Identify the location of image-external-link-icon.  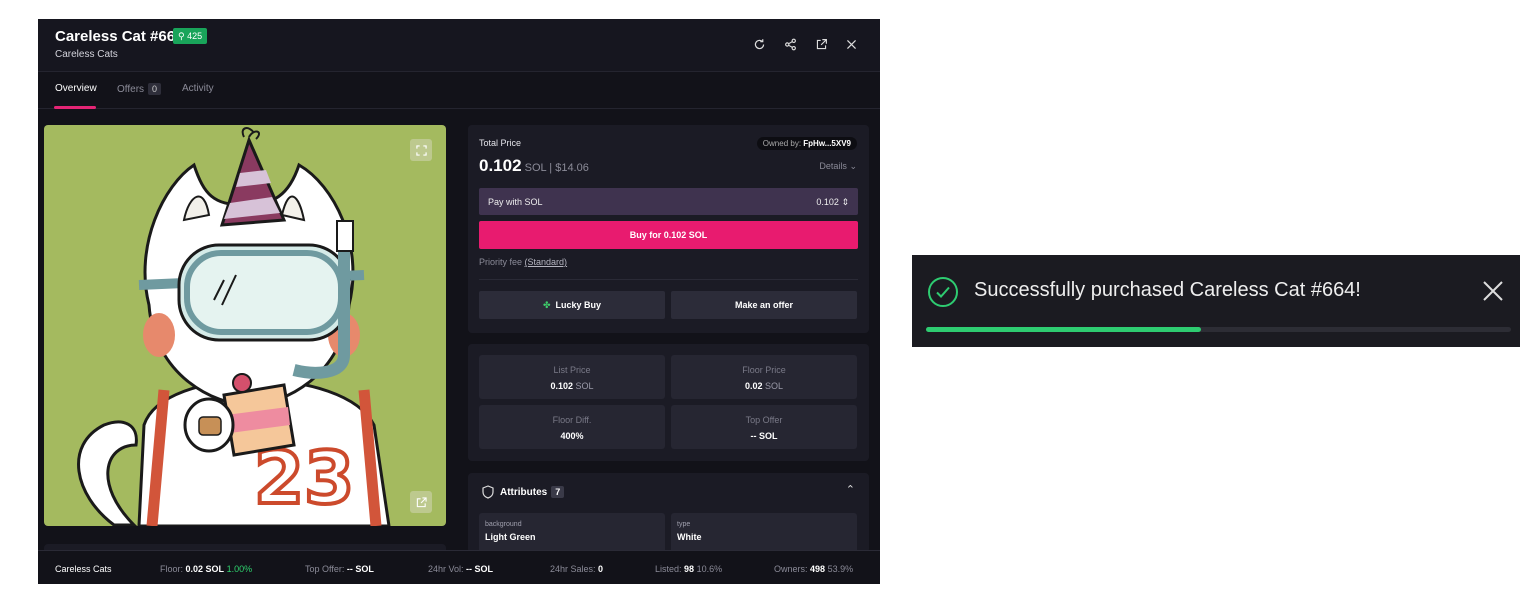
(421, 502).